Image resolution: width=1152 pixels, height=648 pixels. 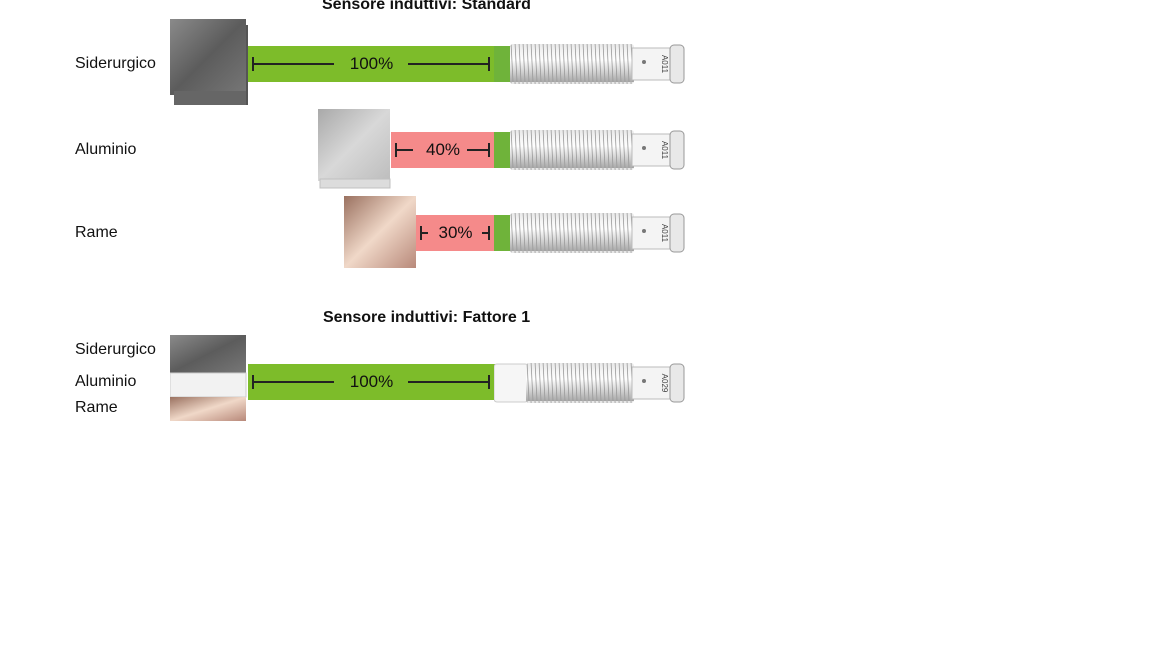 I want to click on range-bar-siderurgico: 100%, so click(x=371, y=64).